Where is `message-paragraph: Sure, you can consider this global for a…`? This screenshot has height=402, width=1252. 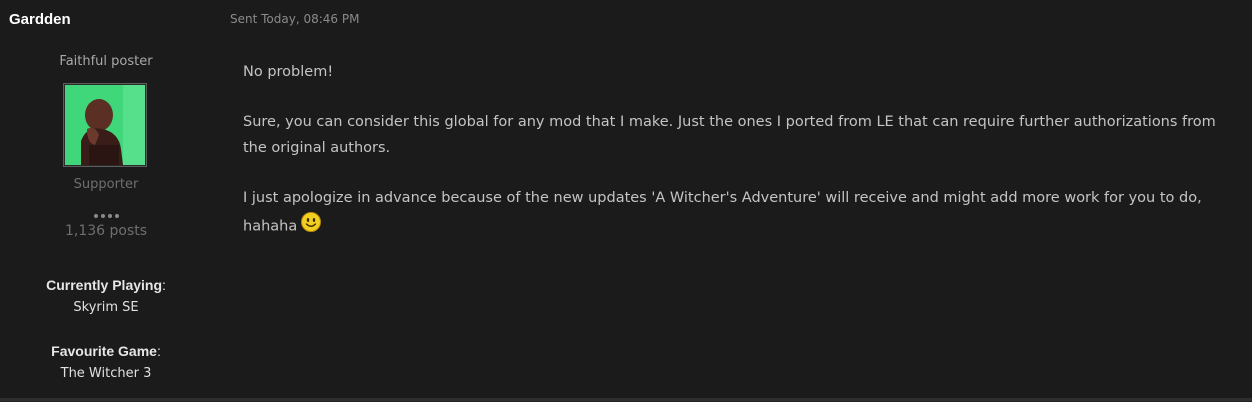 message-paragraph: Sure, you can consider this global for a… is located at coordinates (729, 135).